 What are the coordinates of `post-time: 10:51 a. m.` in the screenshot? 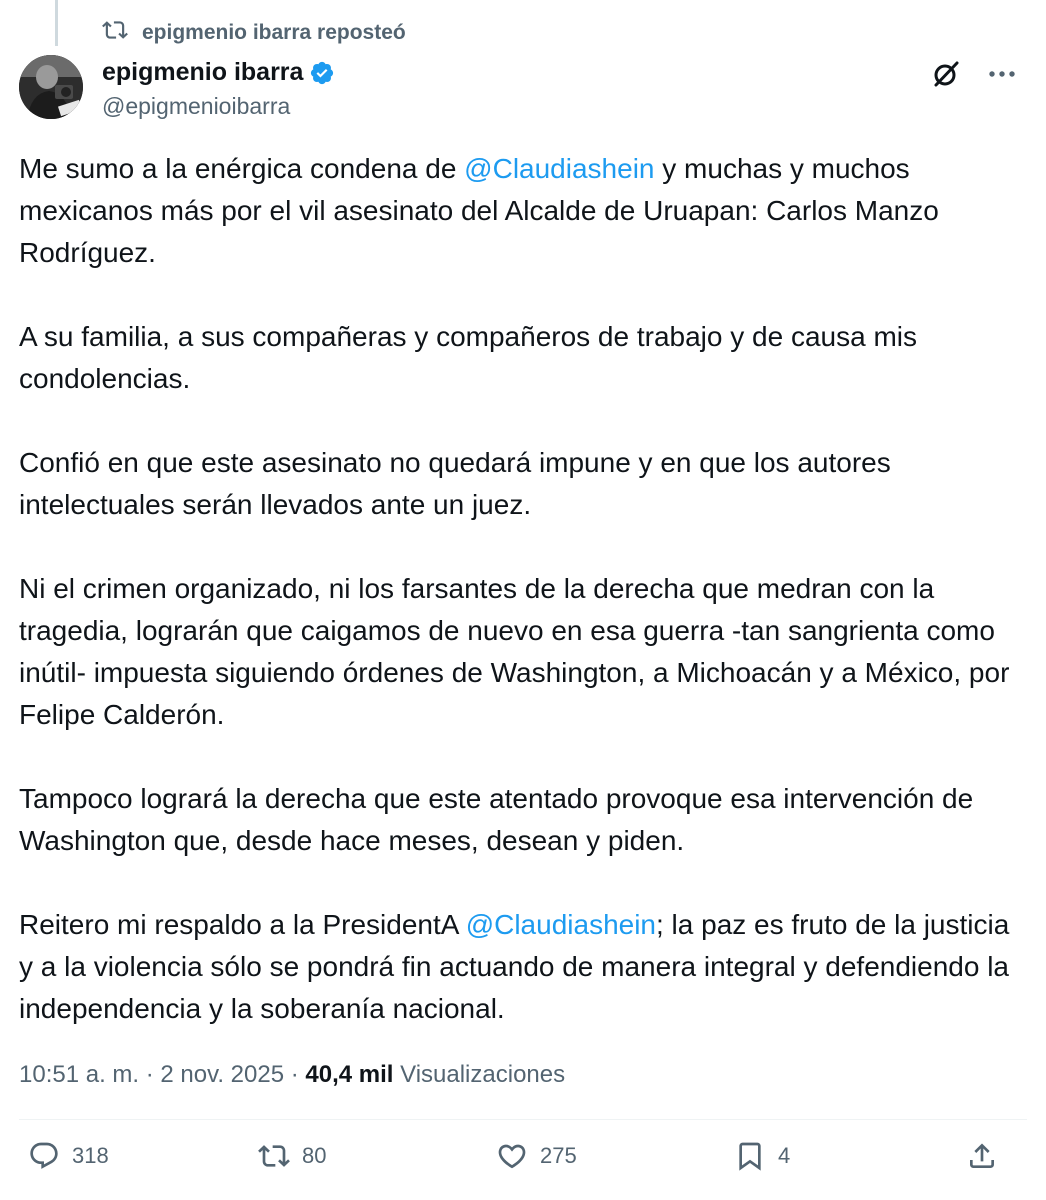 It's located at (79, 1074).